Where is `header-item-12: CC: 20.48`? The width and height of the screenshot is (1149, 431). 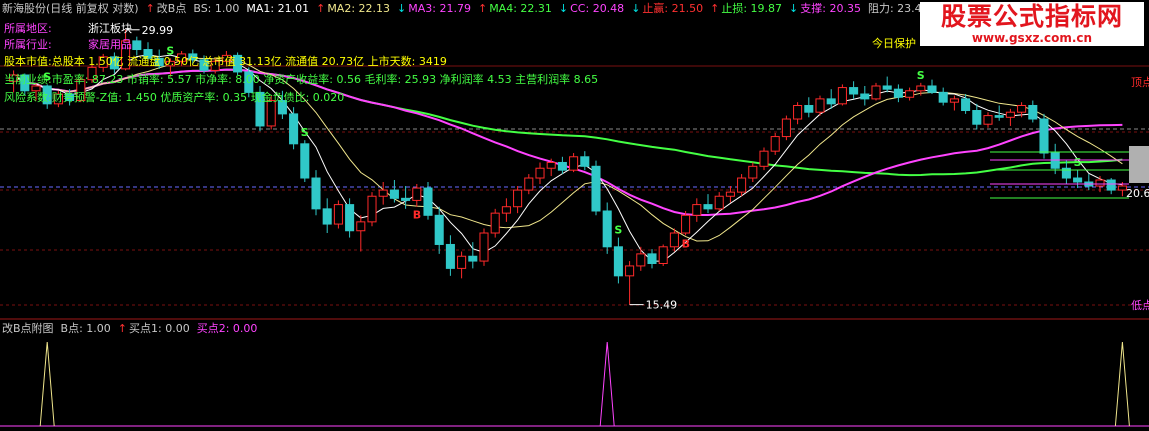
header-item-12: CC: 20.48 is located at coordinates (597, 8).